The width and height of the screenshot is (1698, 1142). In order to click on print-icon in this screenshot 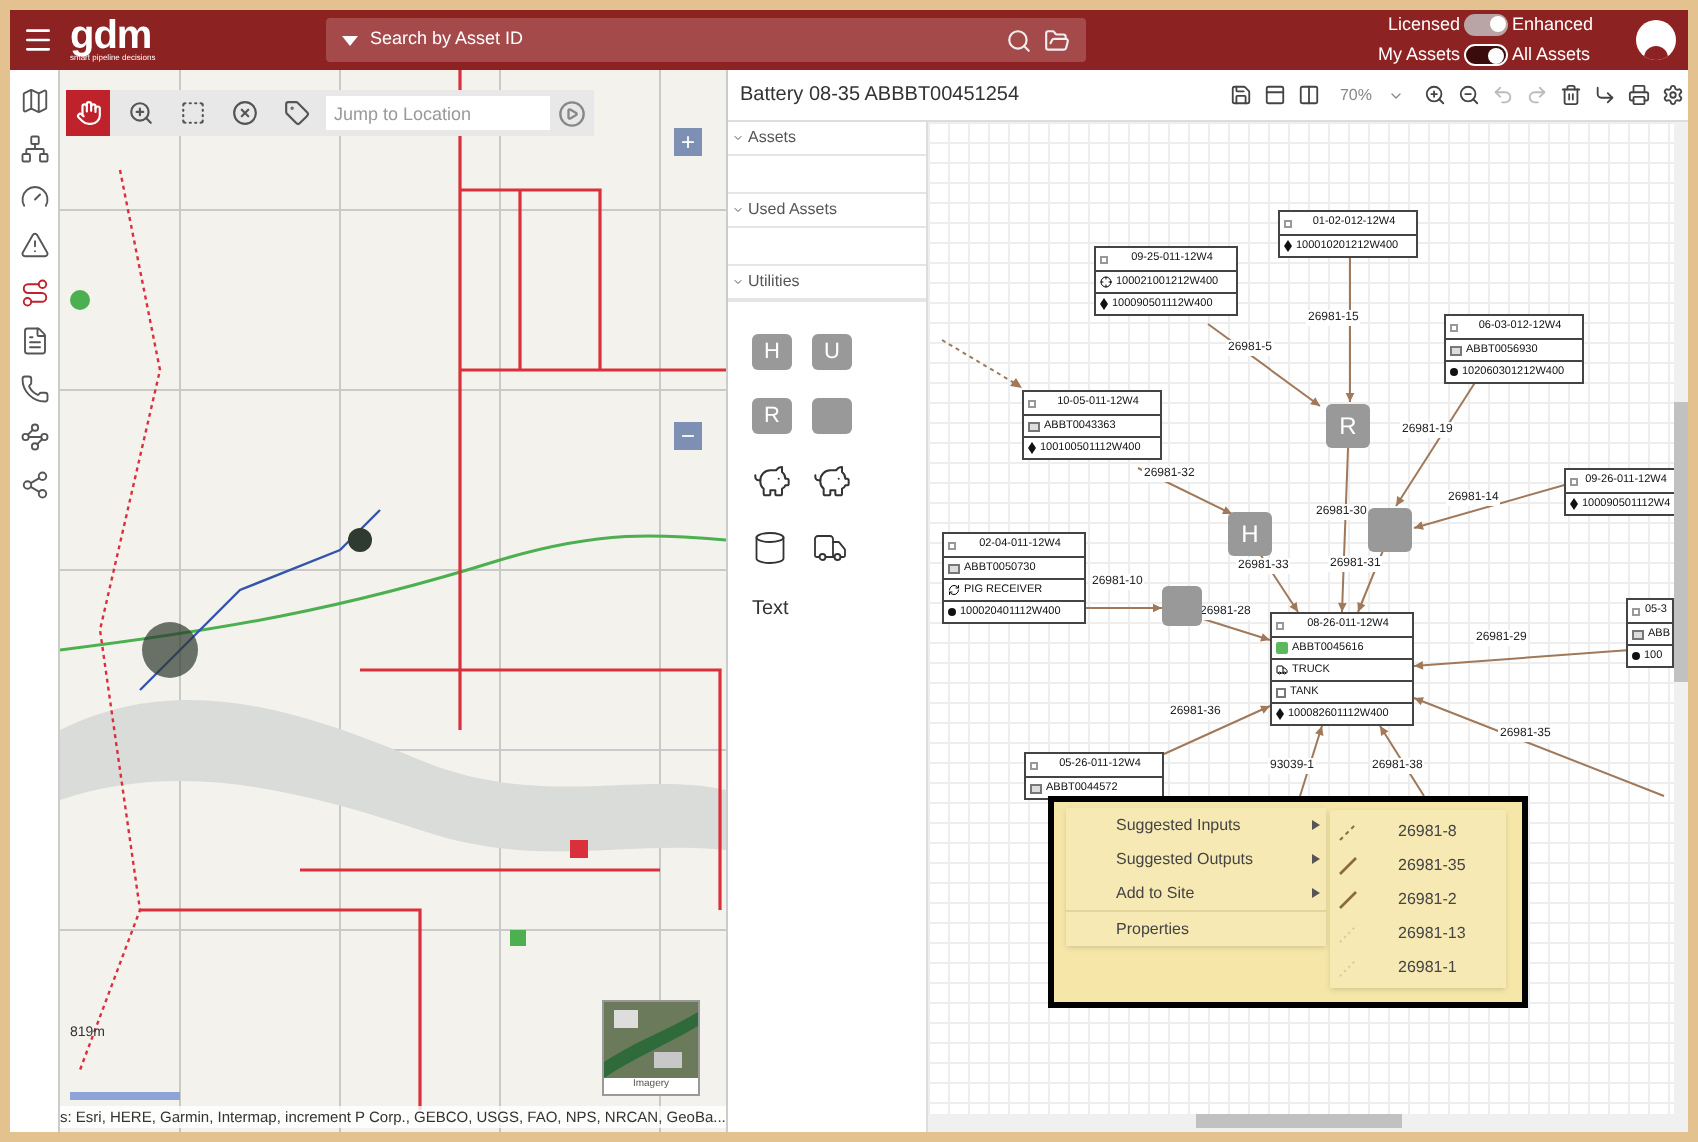, I will do `click(1639, 95)`.